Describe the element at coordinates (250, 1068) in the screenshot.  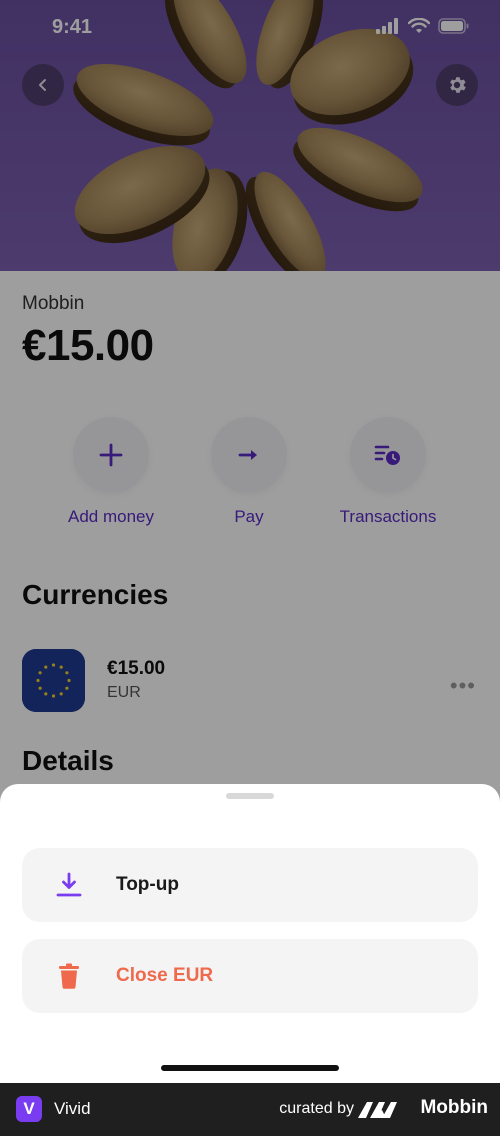
I see `home-indicator` at that location.